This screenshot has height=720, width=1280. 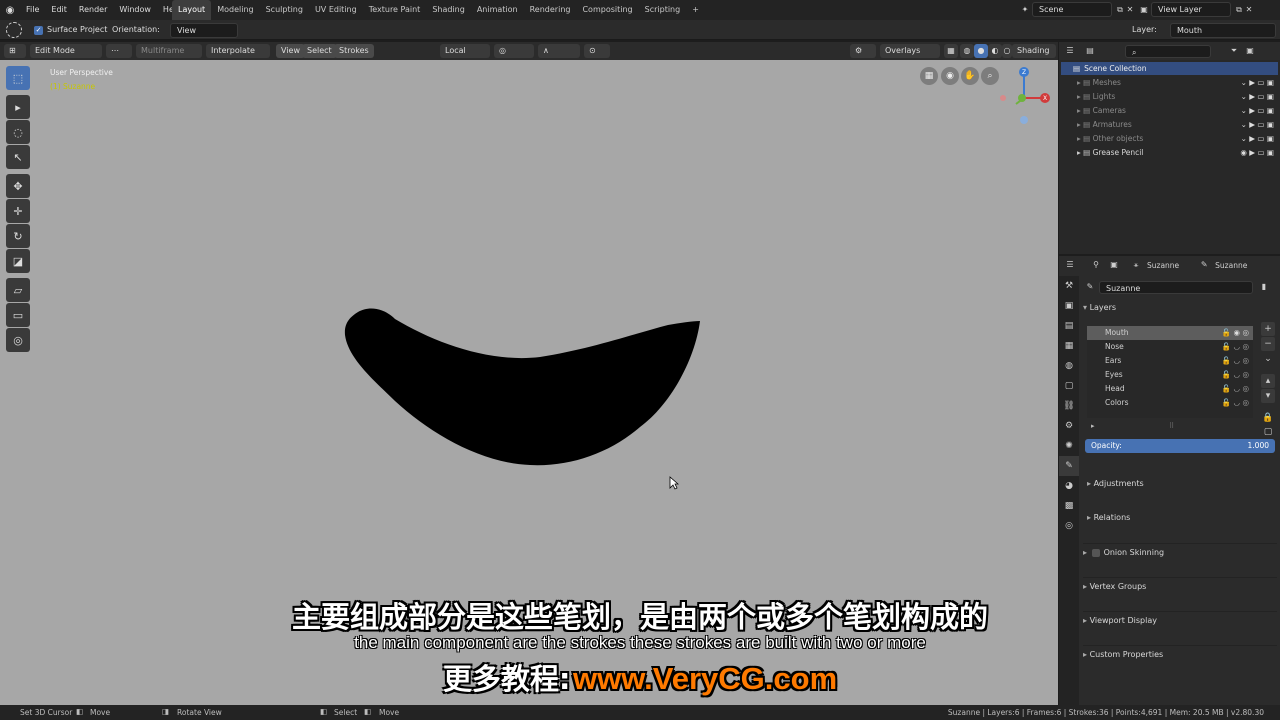 I want to click on adjustments-subpanel: ▸ Adjustments, so click(x=1181, y=483).